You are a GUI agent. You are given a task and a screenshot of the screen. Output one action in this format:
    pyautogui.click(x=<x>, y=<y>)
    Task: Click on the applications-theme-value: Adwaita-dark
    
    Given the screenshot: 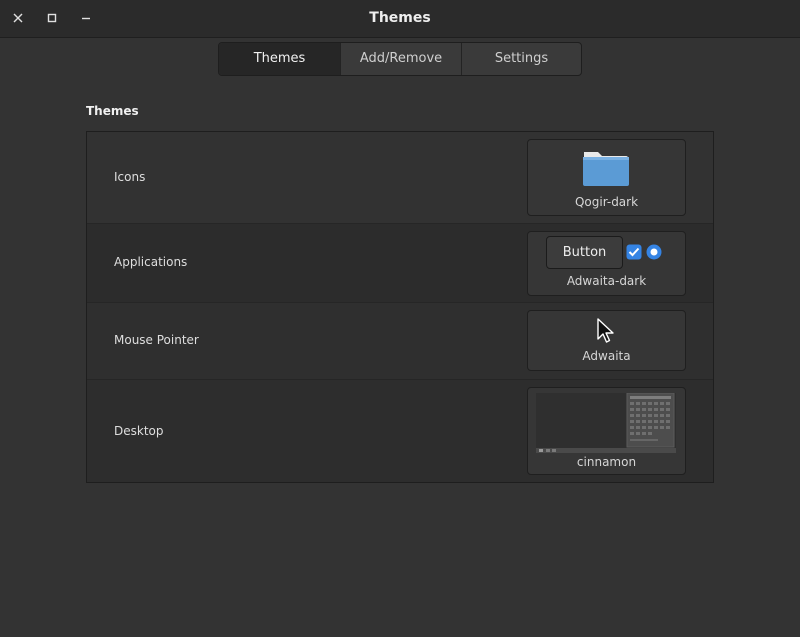 What is the action you would take?
    pyautogui.click(x=606, y=281)
    